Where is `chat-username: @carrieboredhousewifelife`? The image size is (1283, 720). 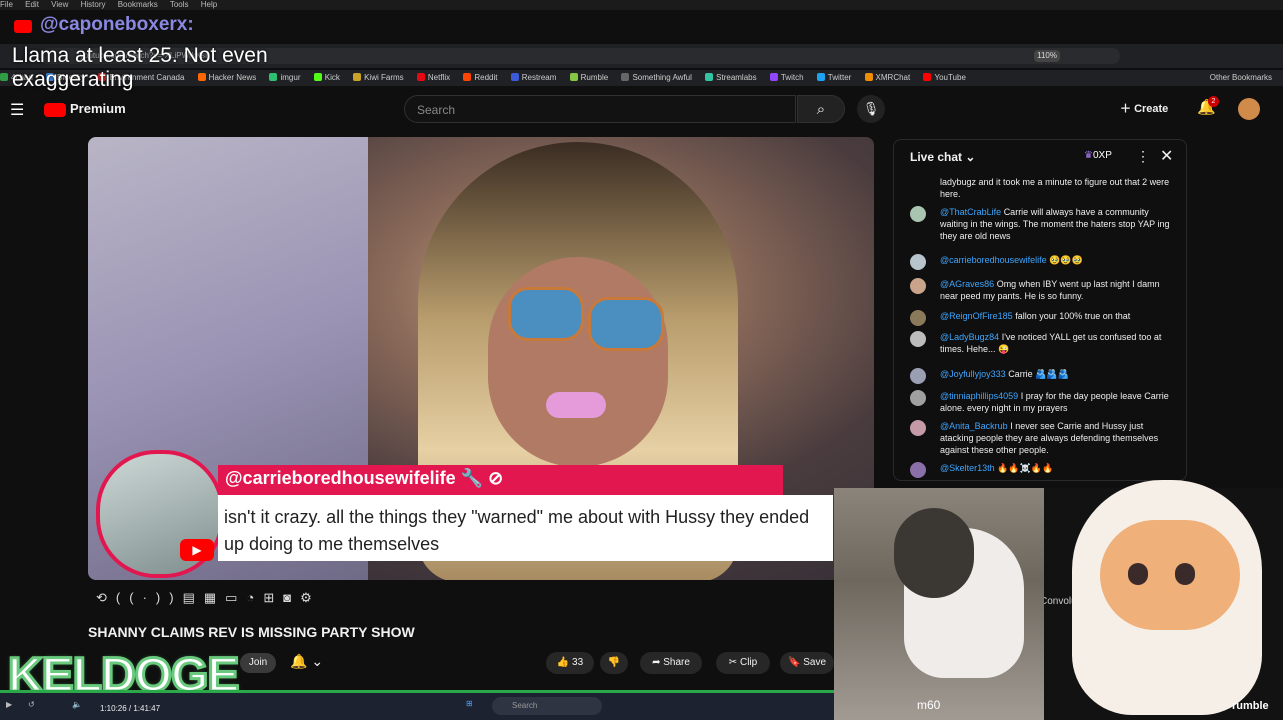 chat-username: @carrieboredhousewifelife is located at coordinates (993, 260).